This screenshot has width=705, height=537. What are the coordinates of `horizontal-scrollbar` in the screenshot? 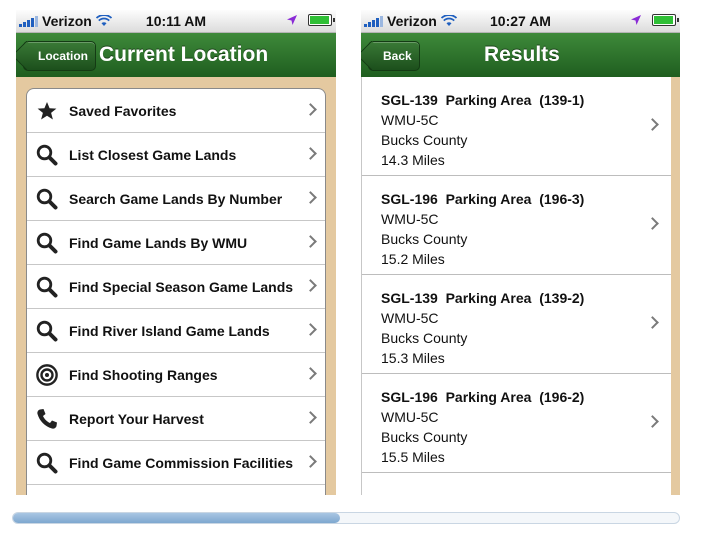 It's located at (346, 518).